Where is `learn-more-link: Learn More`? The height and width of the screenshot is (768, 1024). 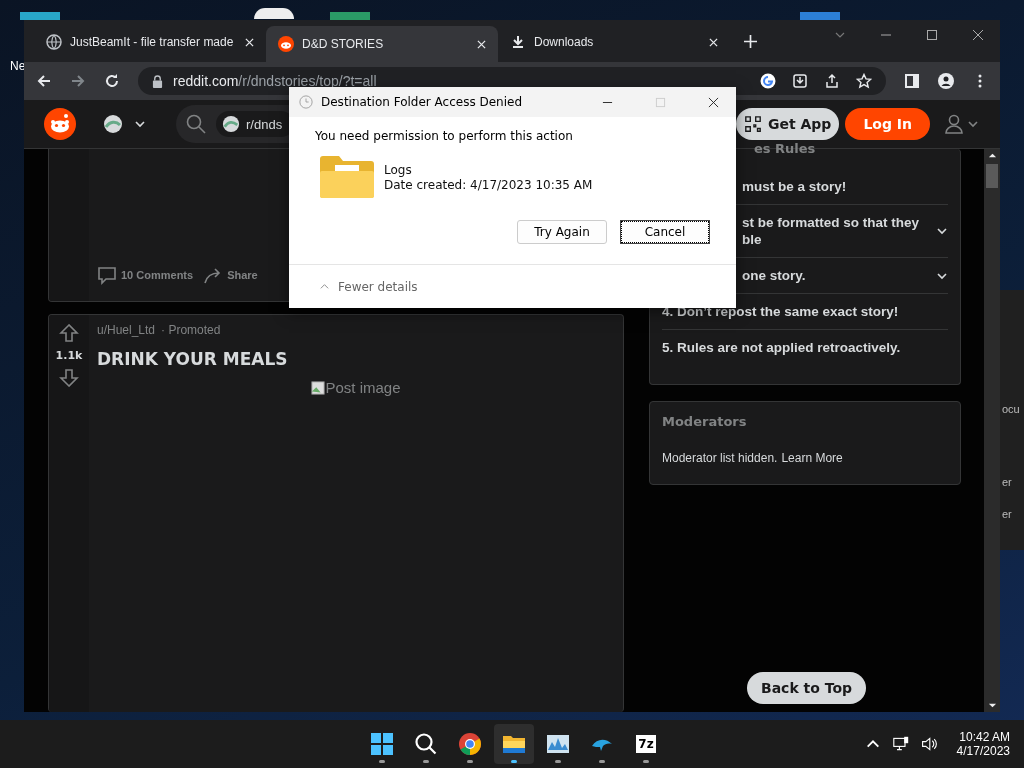
learn-more-link: Learn More is located at coordinates (812, 458).